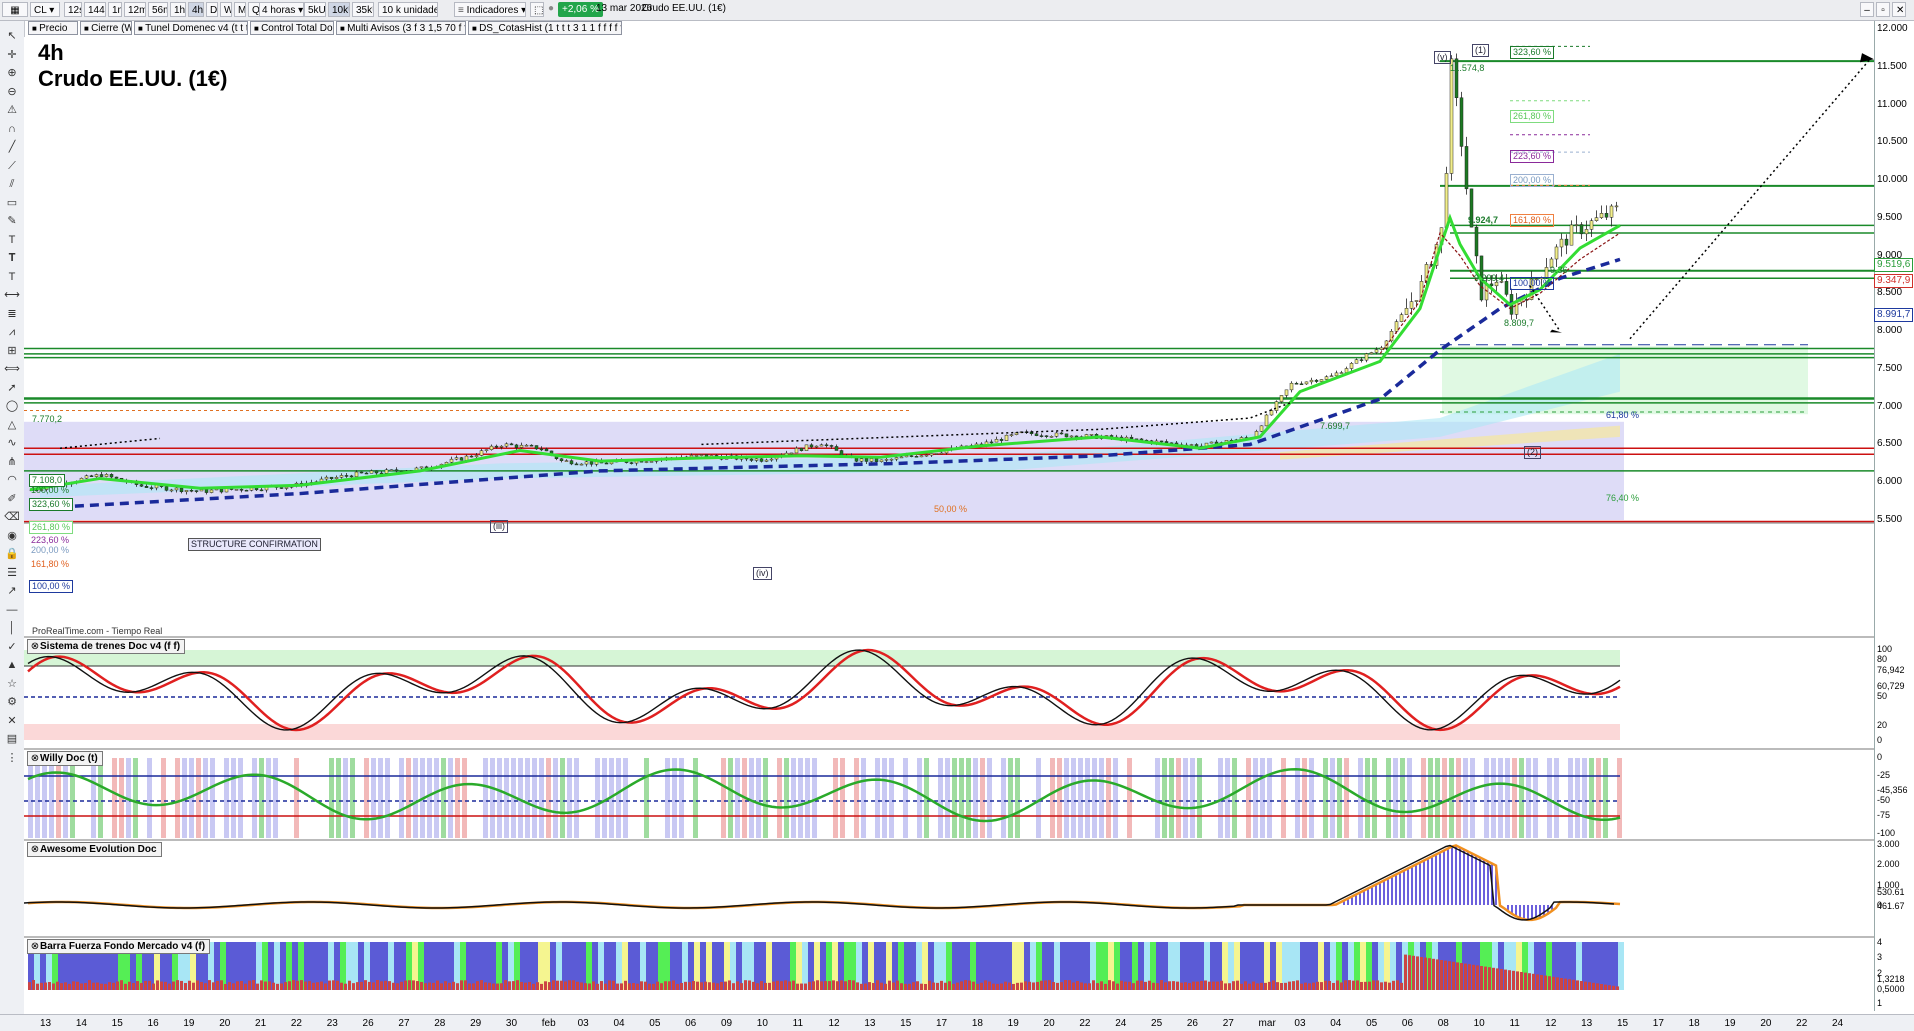 This screenshot has height=1031, width=1914. What do you see at coordinates (1891, 670) in the screenshot?
I see `pane-axis-tick-trenes: 76,942` at bounding box center [1891, 670].